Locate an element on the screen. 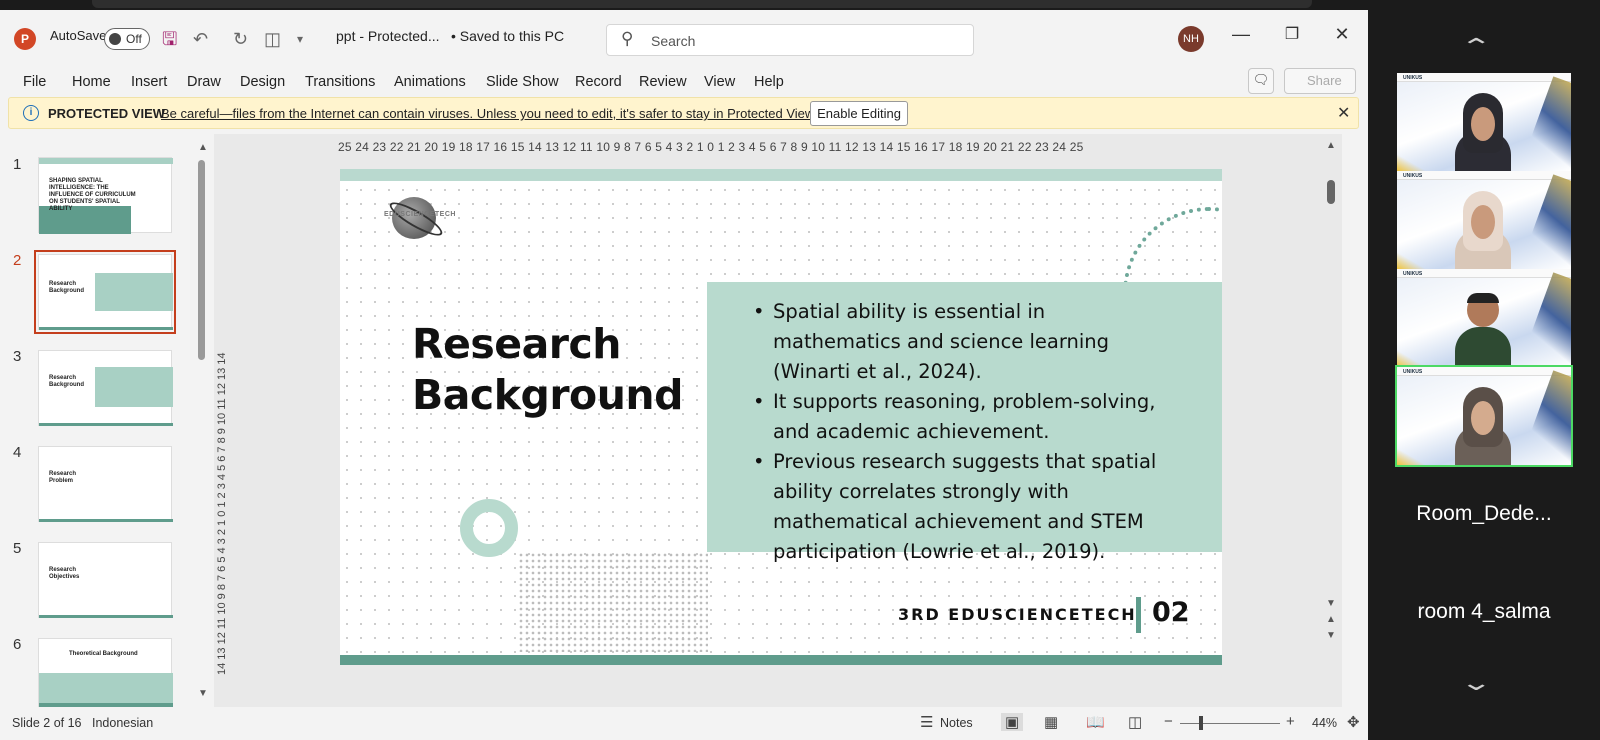 Image resolution: width=1600 pixels, height=740 pixels. autosave-label: AutoSave is located at coordinates (78, 35).